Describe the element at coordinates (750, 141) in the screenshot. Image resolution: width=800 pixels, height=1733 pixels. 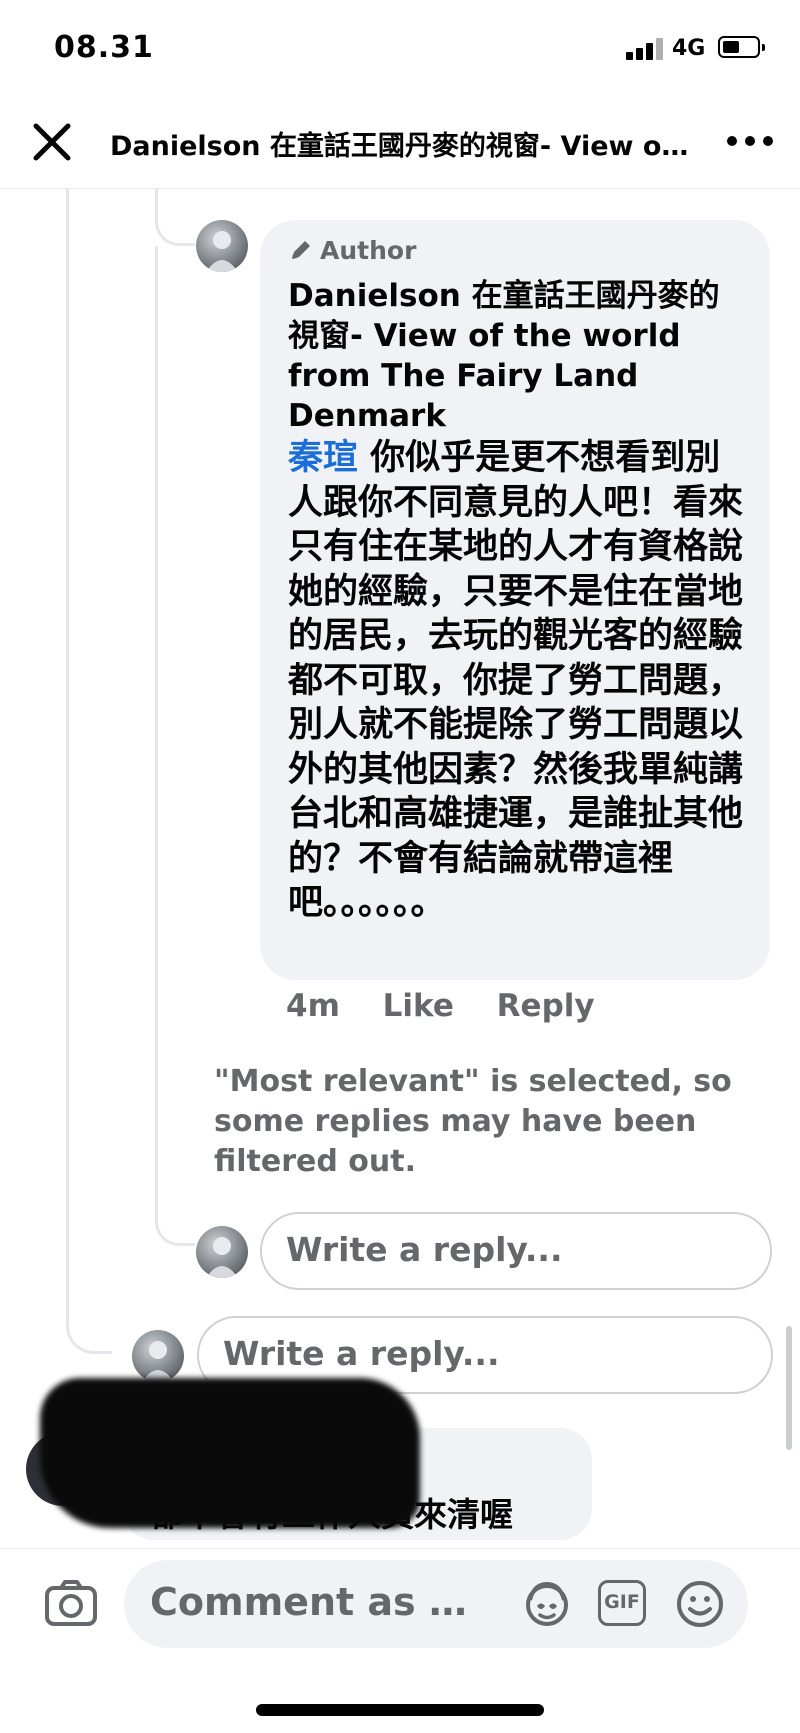
I see `more-horizontal-icon` at that location.